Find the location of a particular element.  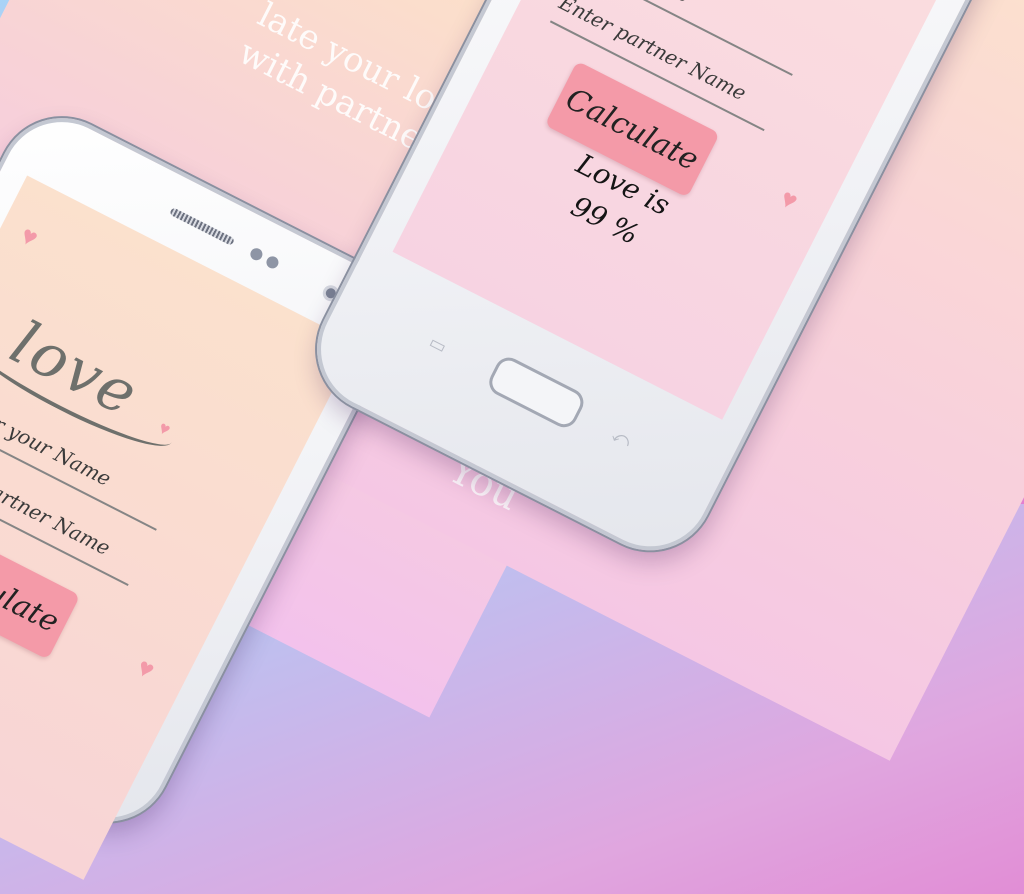

proximity-sensor is located at coordinates (256, 254).